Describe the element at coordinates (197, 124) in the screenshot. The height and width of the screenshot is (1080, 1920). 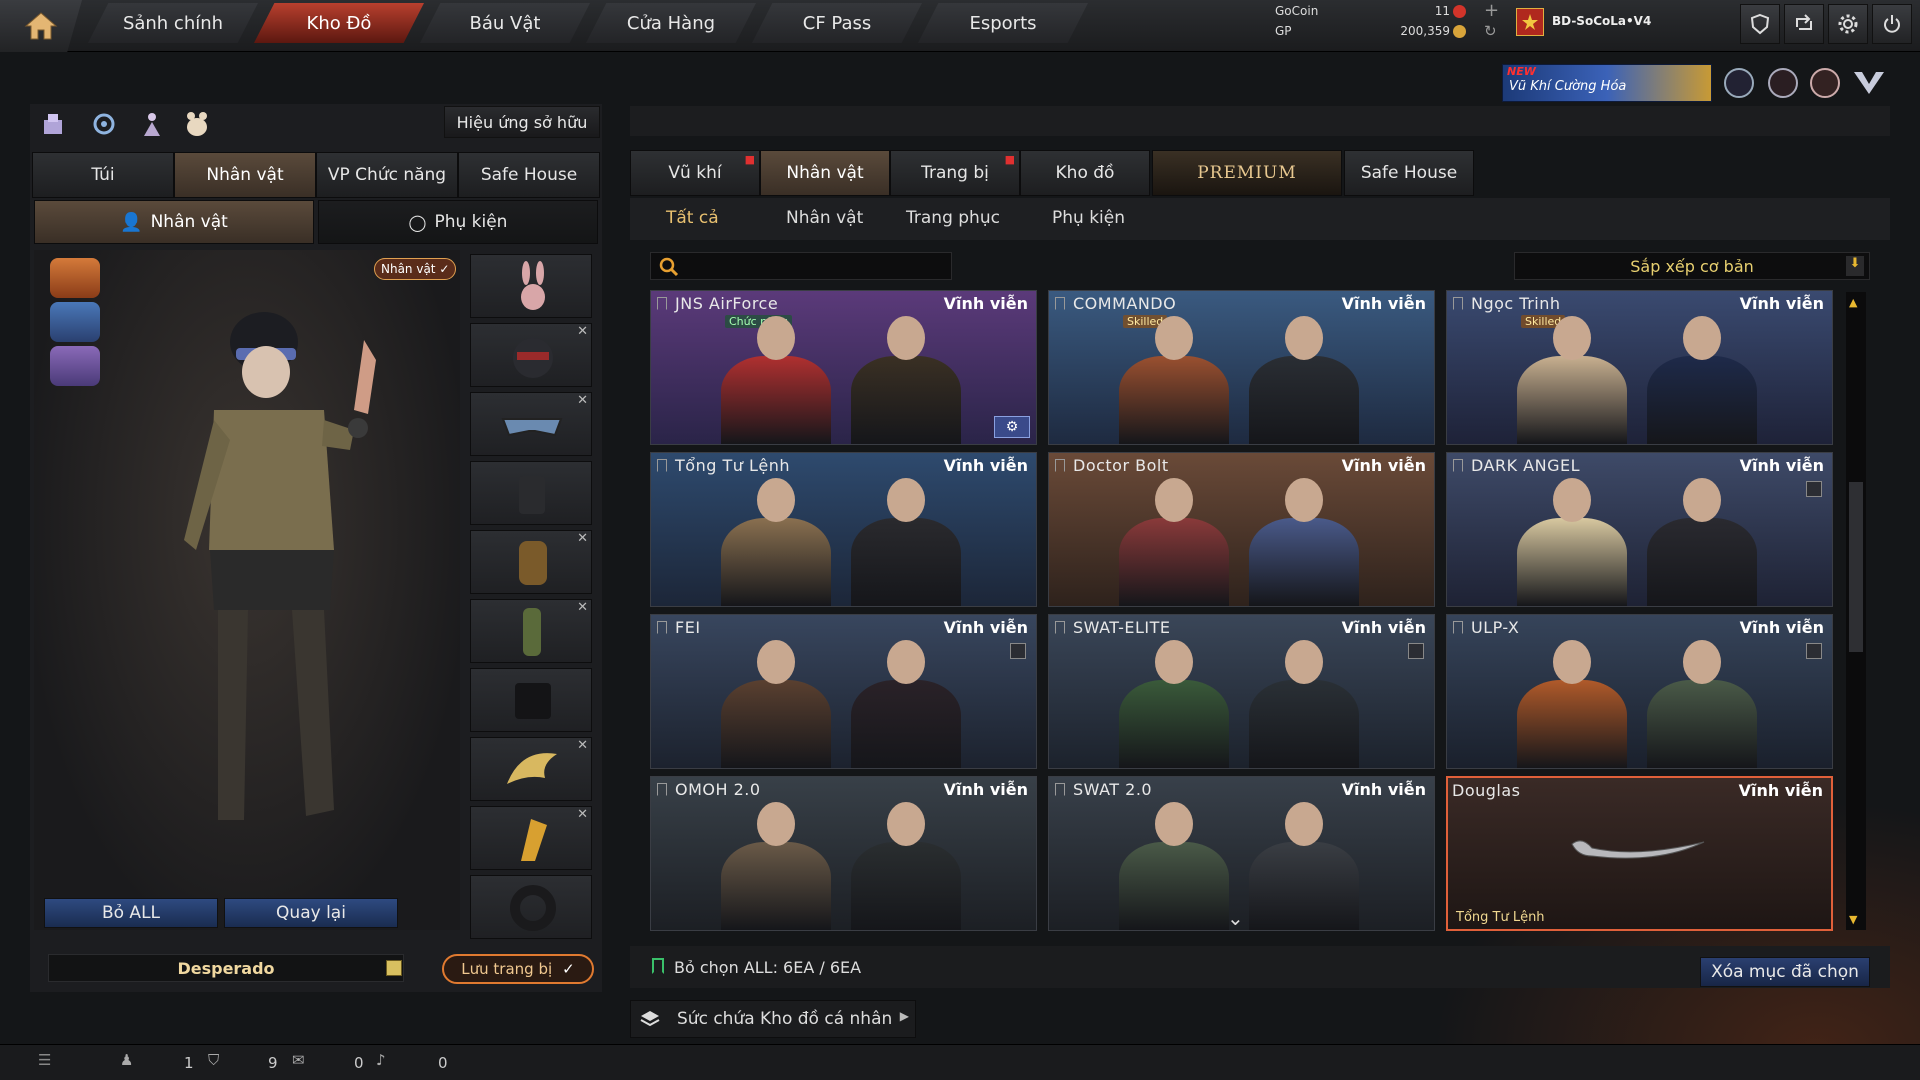
I see `pet-icon` at that location.